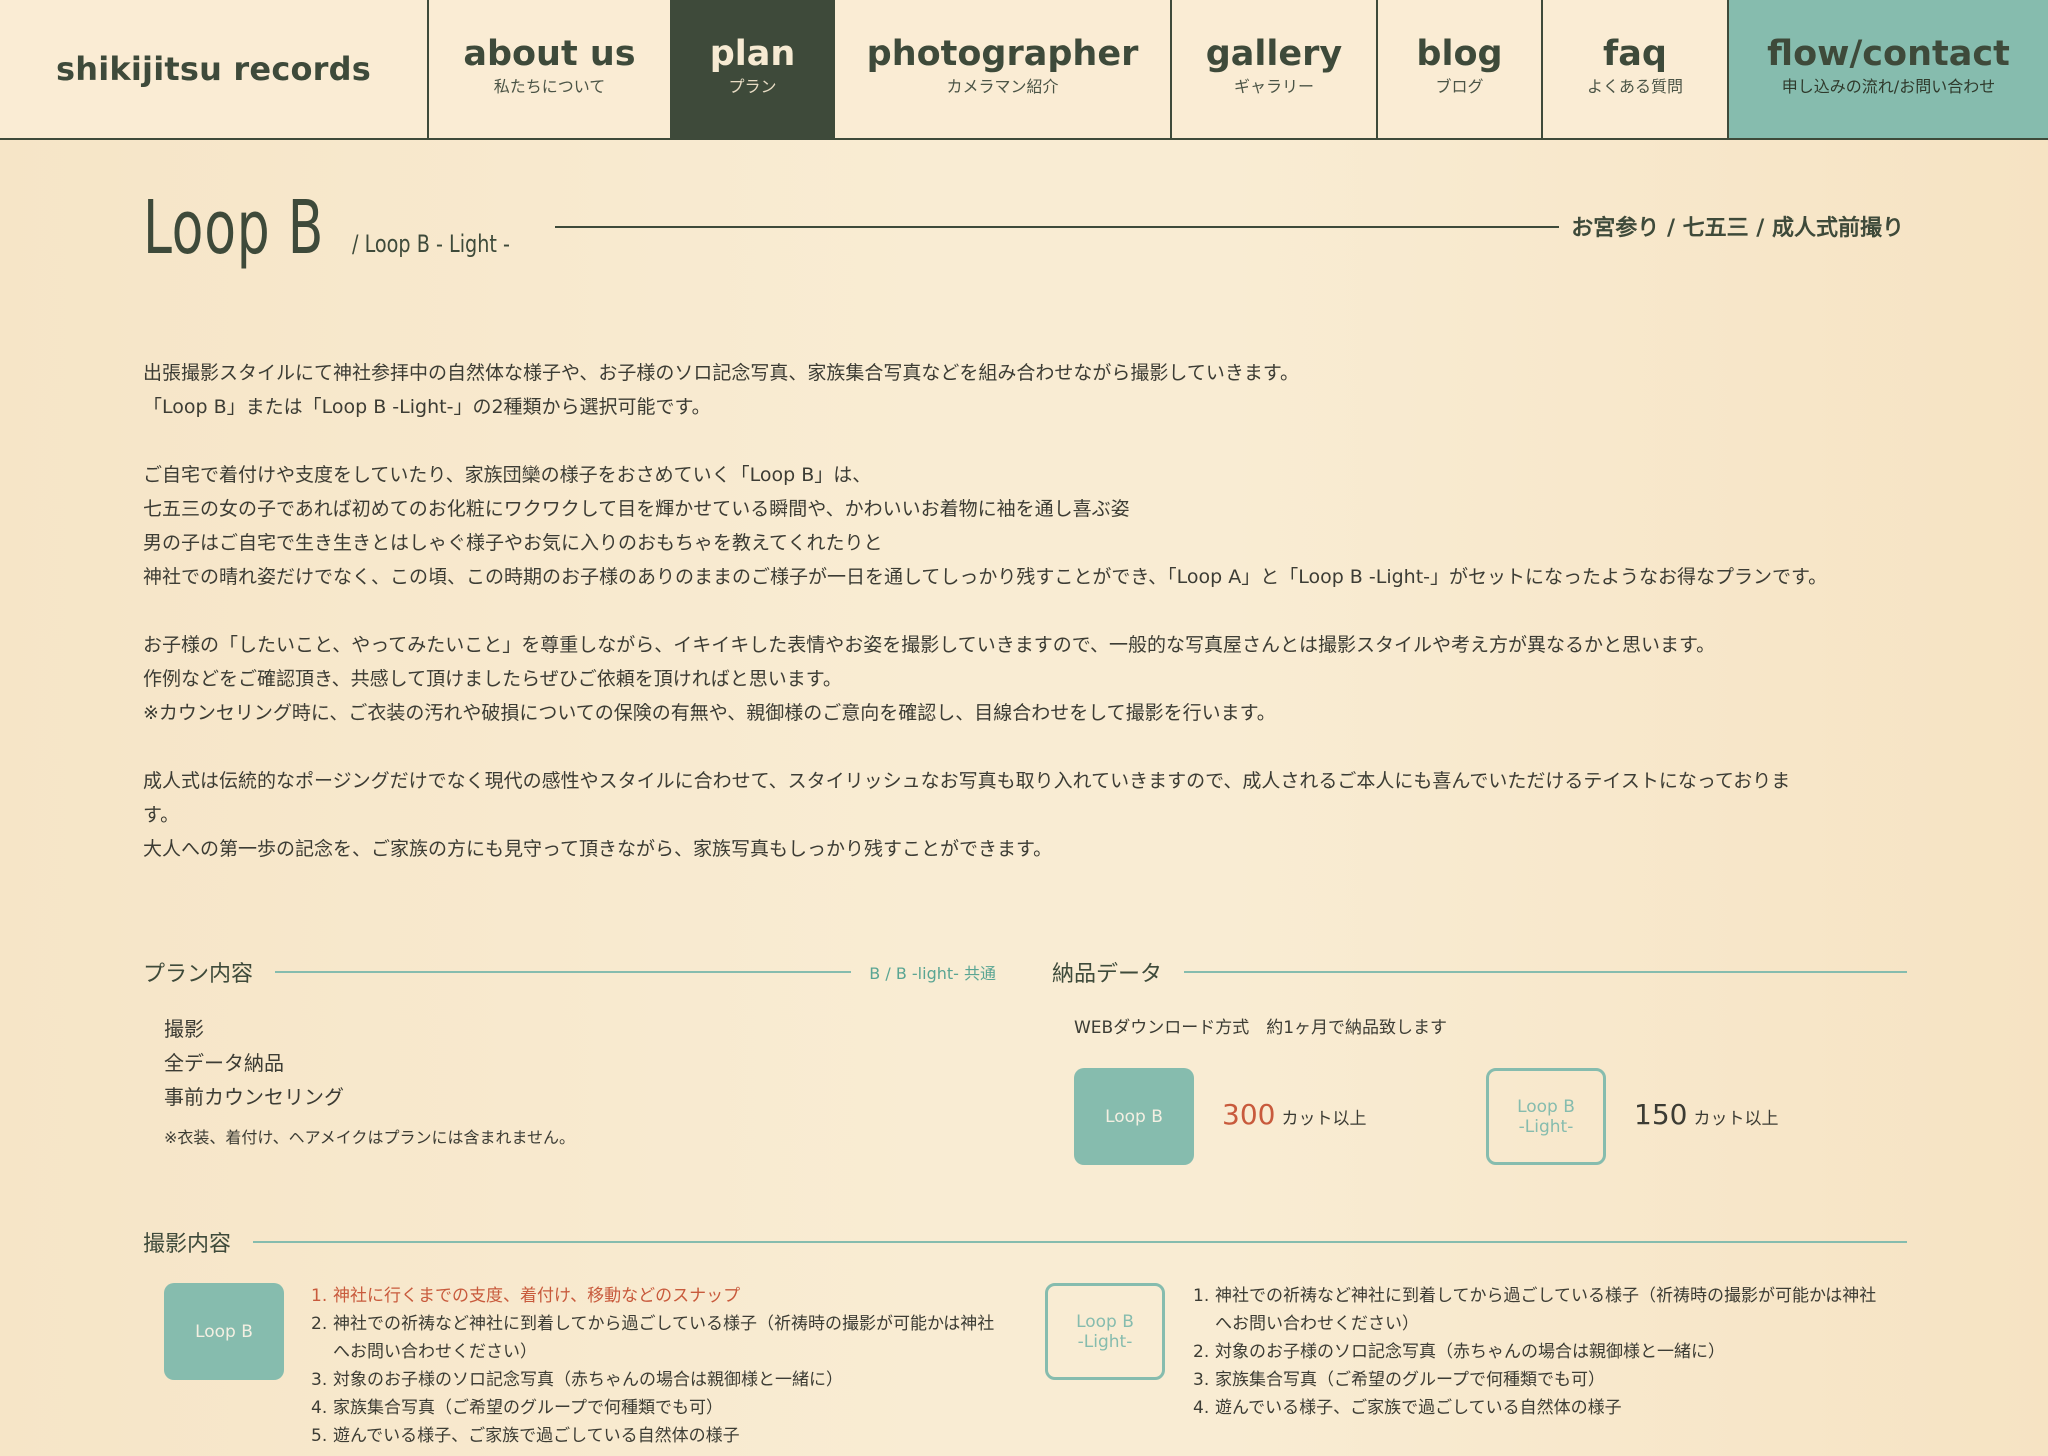 This screenshot has height=1456, width=2048. Describe the element at coordinates (224, 1063) in the screenshot. I see `plan-item: 全データ納品` at that location.